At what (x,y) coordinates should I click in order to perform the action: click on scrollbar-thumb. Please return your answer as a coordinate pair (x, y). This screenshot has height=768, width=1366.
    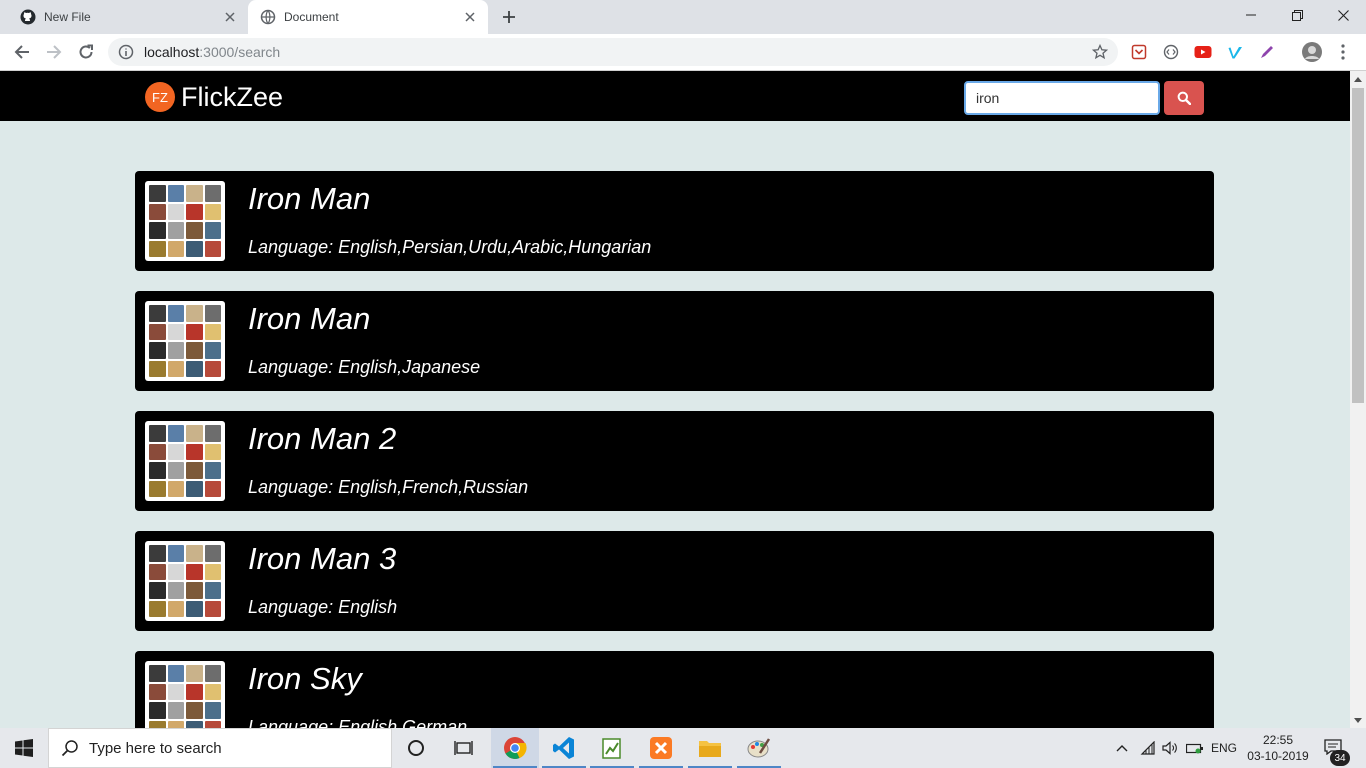
    Looking at the image, I should click on (1358, 245).